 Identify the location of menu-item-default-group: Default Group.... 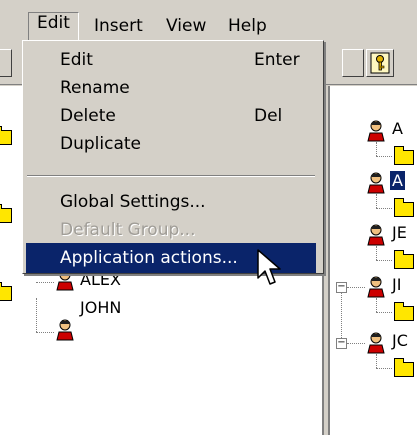
(171, 230).